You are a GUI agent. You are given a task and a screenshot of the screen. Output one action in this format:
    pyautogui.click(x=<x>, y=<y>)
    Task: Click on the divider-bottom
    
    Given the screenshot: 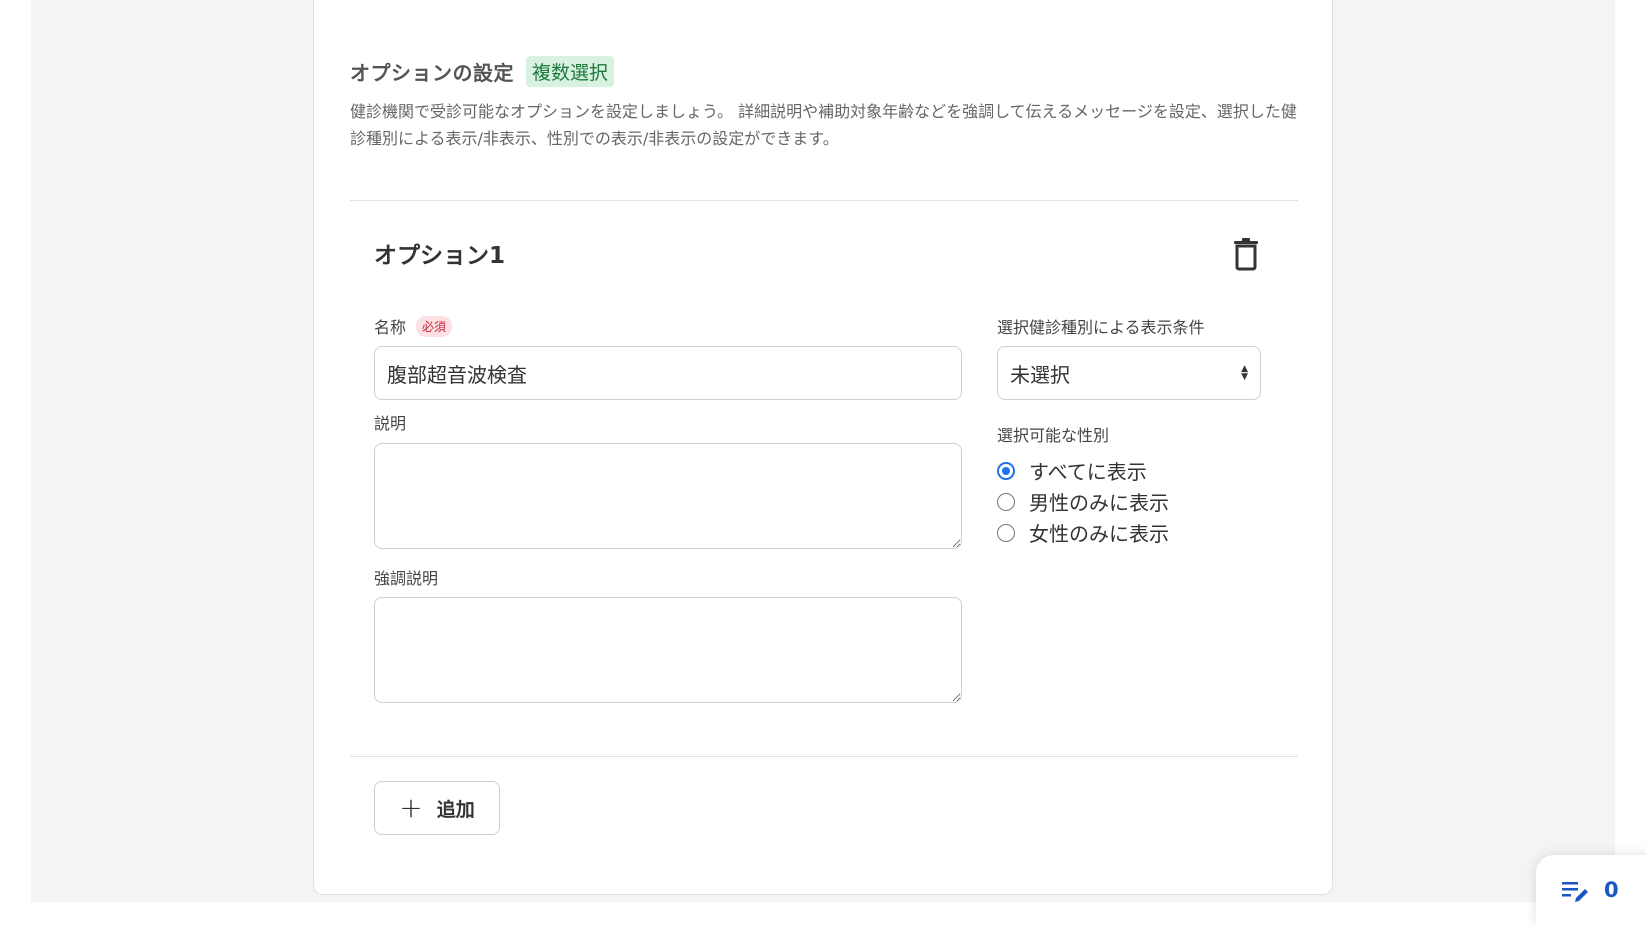 What is the action you would take?
    pyautogui.click(x=824, y=756)
    